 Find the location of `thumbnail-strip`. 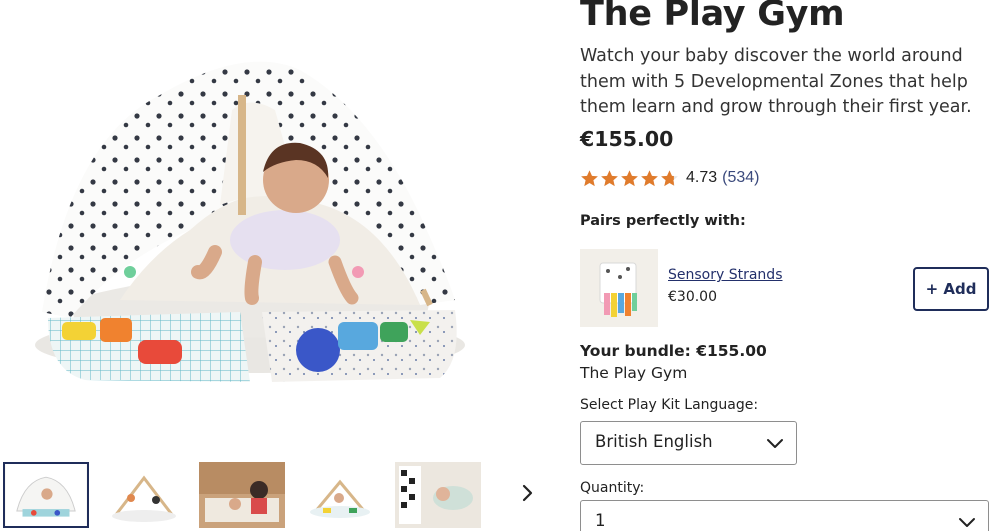

thumbnail-strip is located at coordinates (280, 495).